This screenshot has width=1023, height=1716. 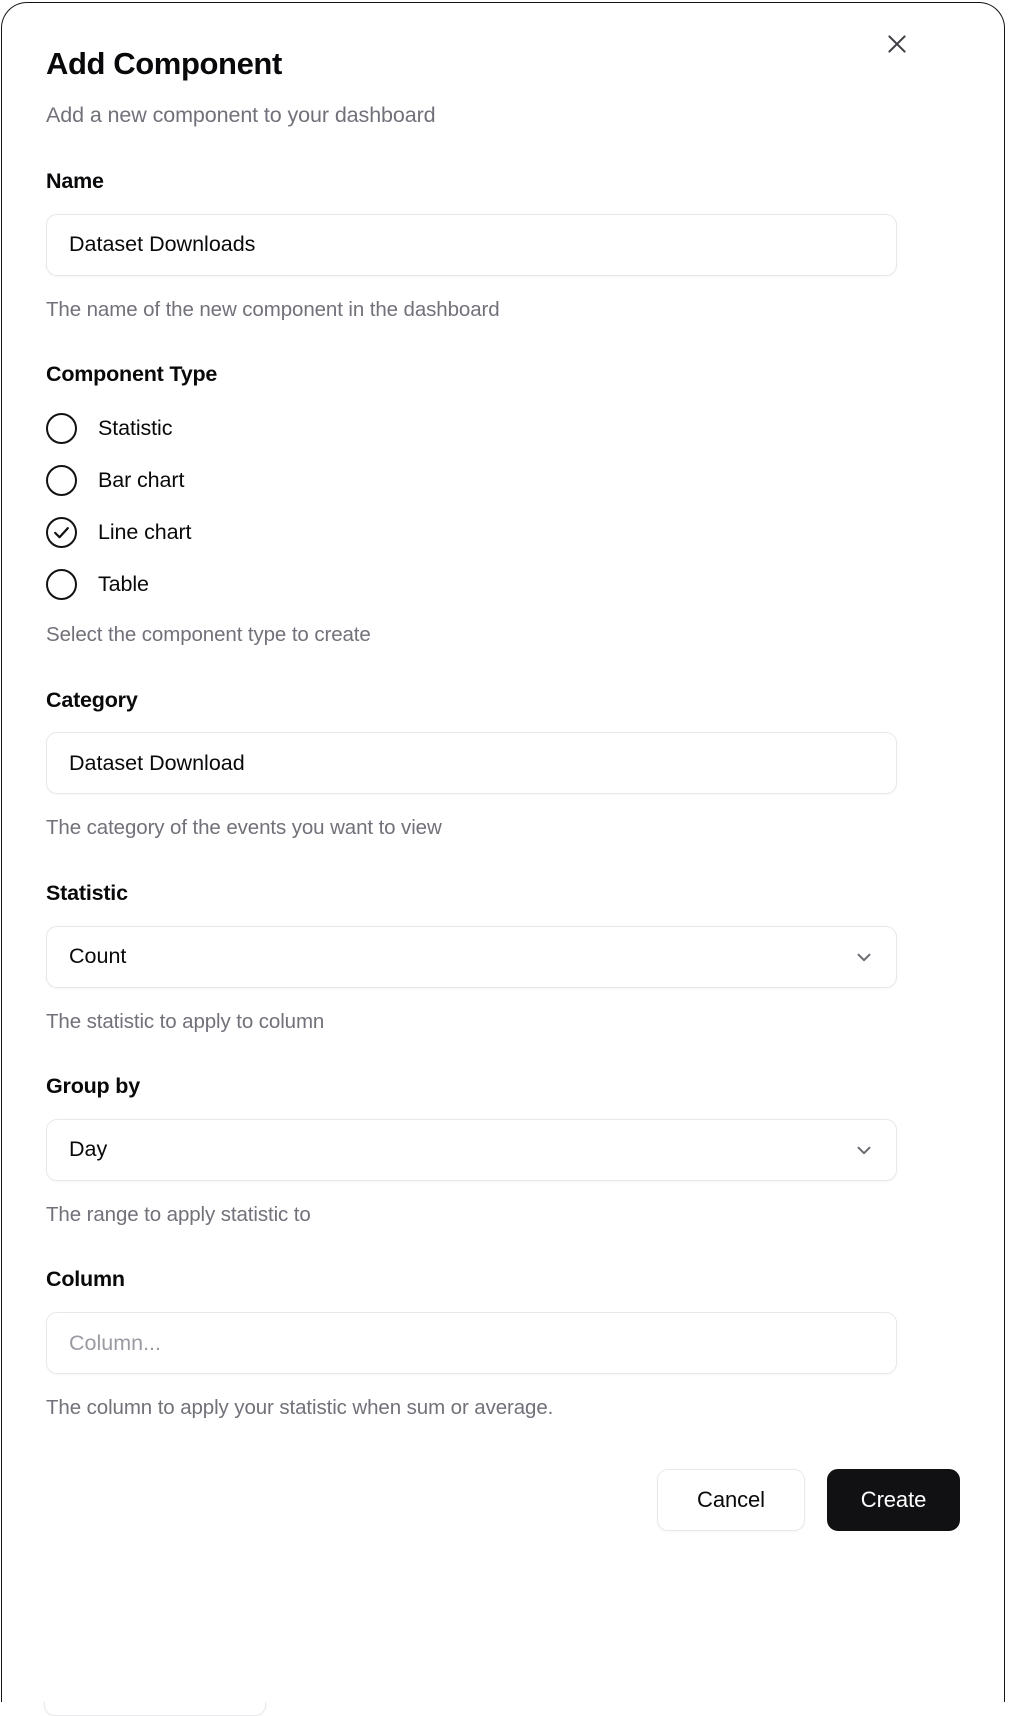 I want to click on group-by-select-wrapper: Day, so click(x=471, y=1149).